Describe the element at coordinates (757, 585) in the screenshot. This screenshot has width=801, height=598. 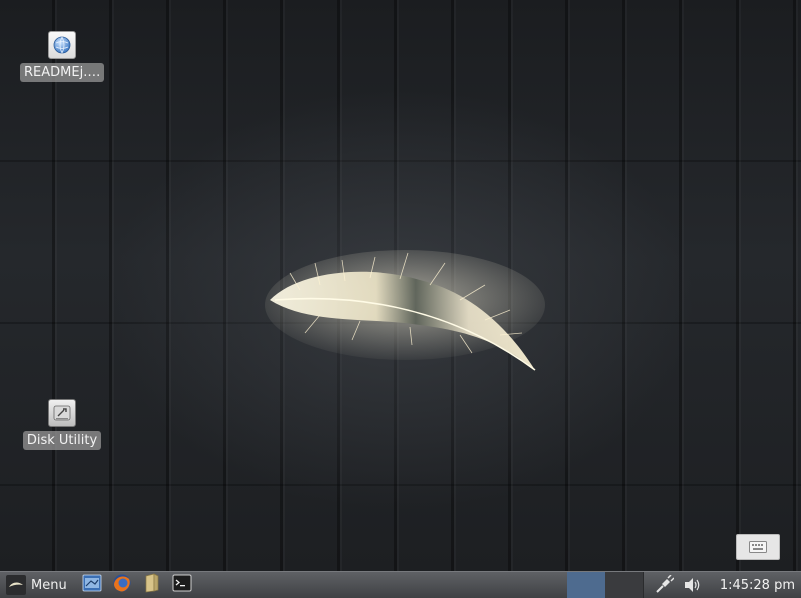
I see `clock: 1:45:28 pm` at that location.